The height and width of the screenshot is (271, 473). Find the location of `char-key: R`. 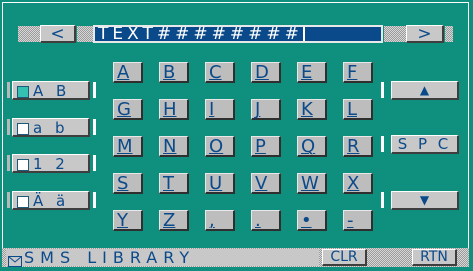

char-key: R is located at coordinates (358, 146).